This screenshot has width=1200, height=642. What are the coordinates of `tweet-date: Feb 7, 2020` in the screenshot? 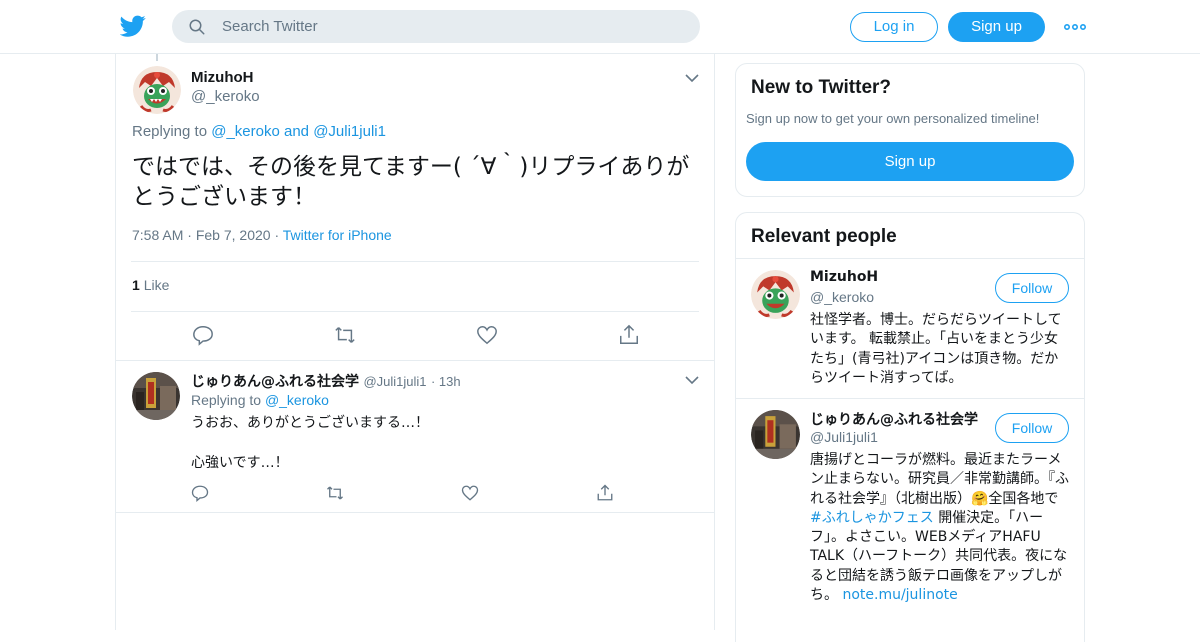 It's located at (233, 235).